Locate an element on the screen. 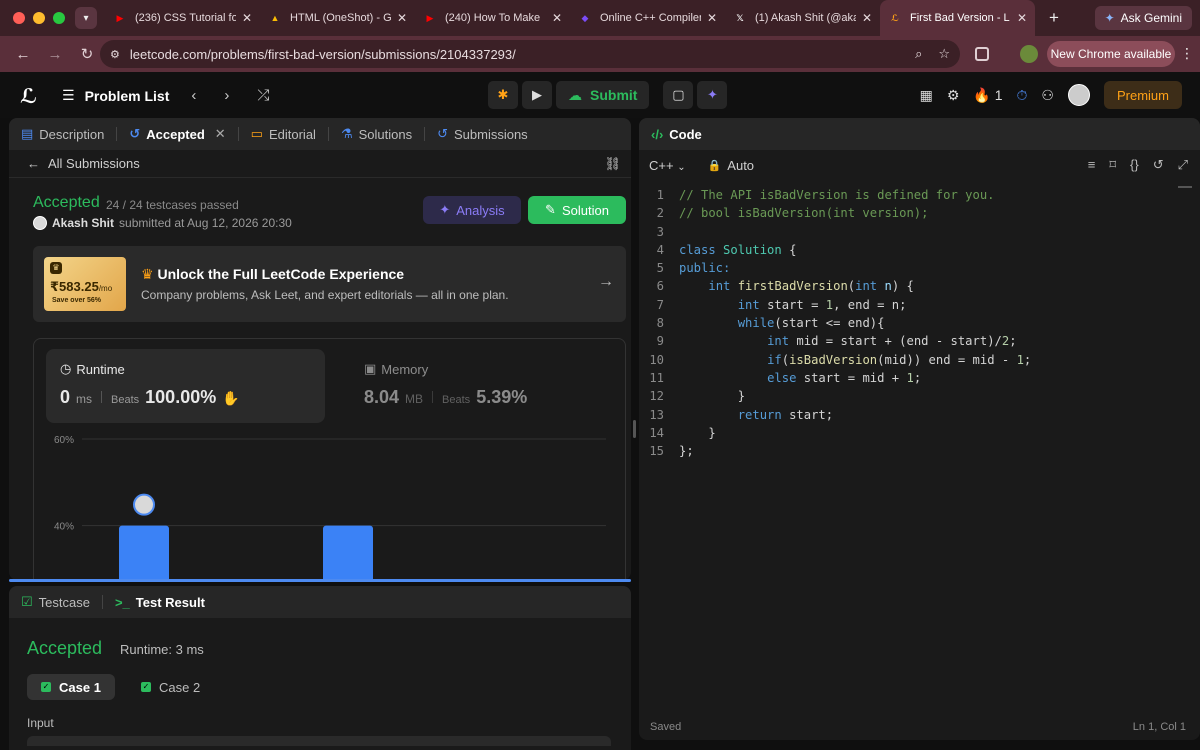 This screenshot has width=1200, height=750. format-icon: ≡ is located at coordinates (1092, 165).